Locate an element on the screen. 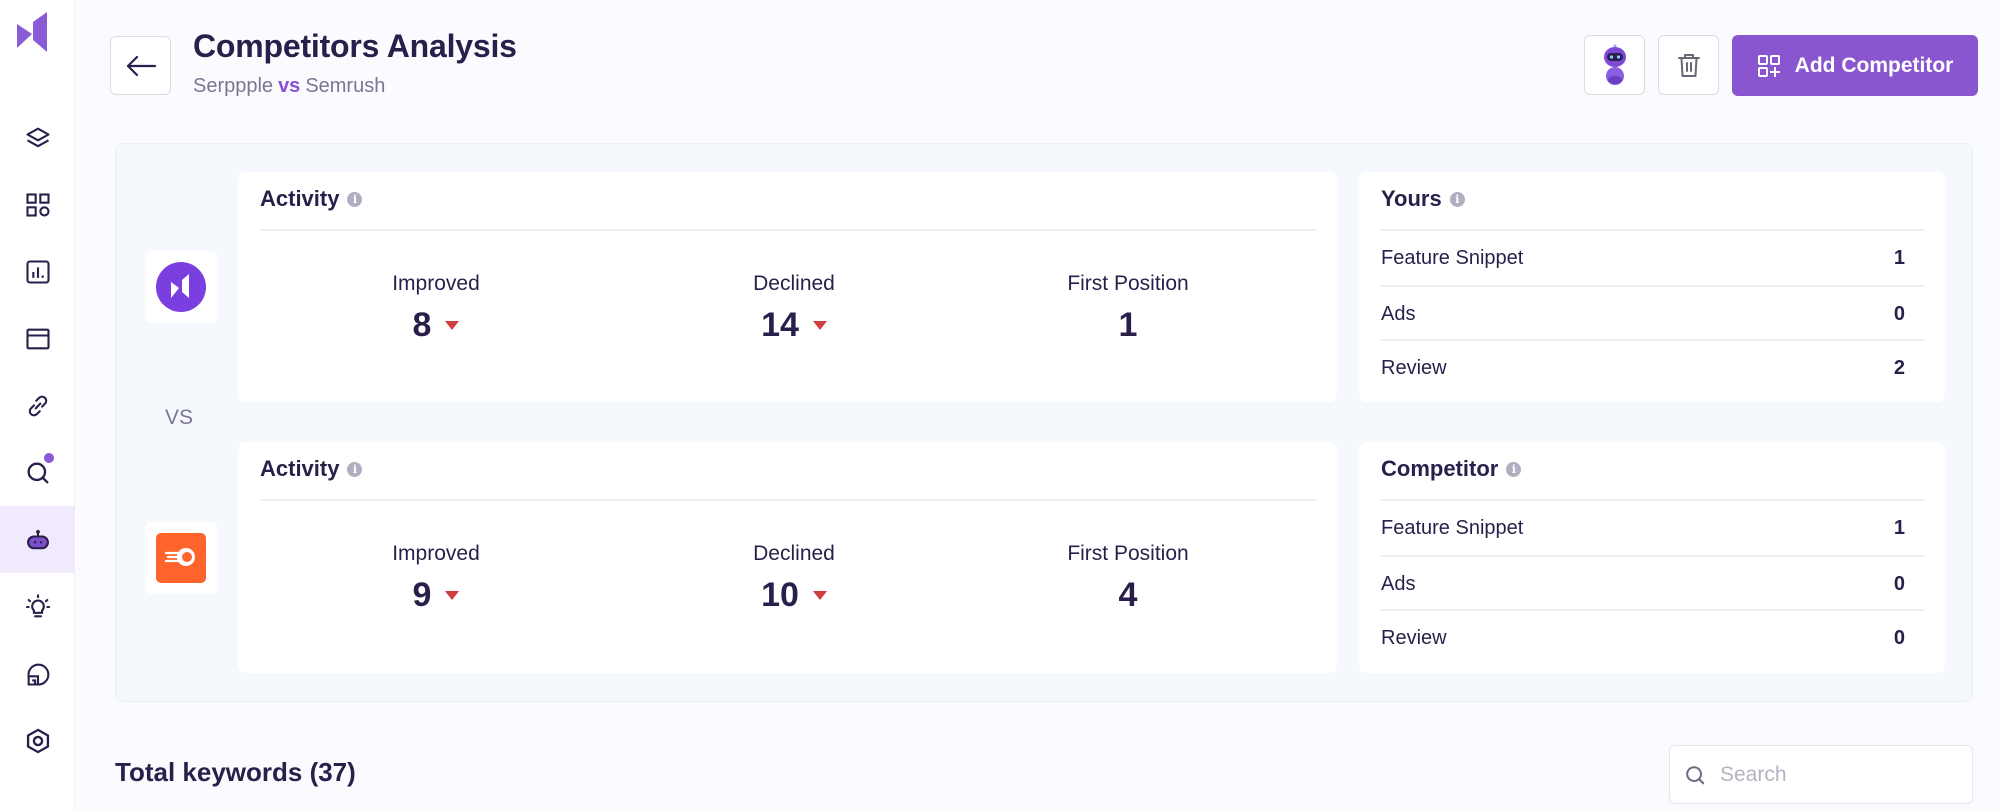 The height and width of the screenshot is (811, 1999). arrow-left-icon is located at coordinates (141, 65).